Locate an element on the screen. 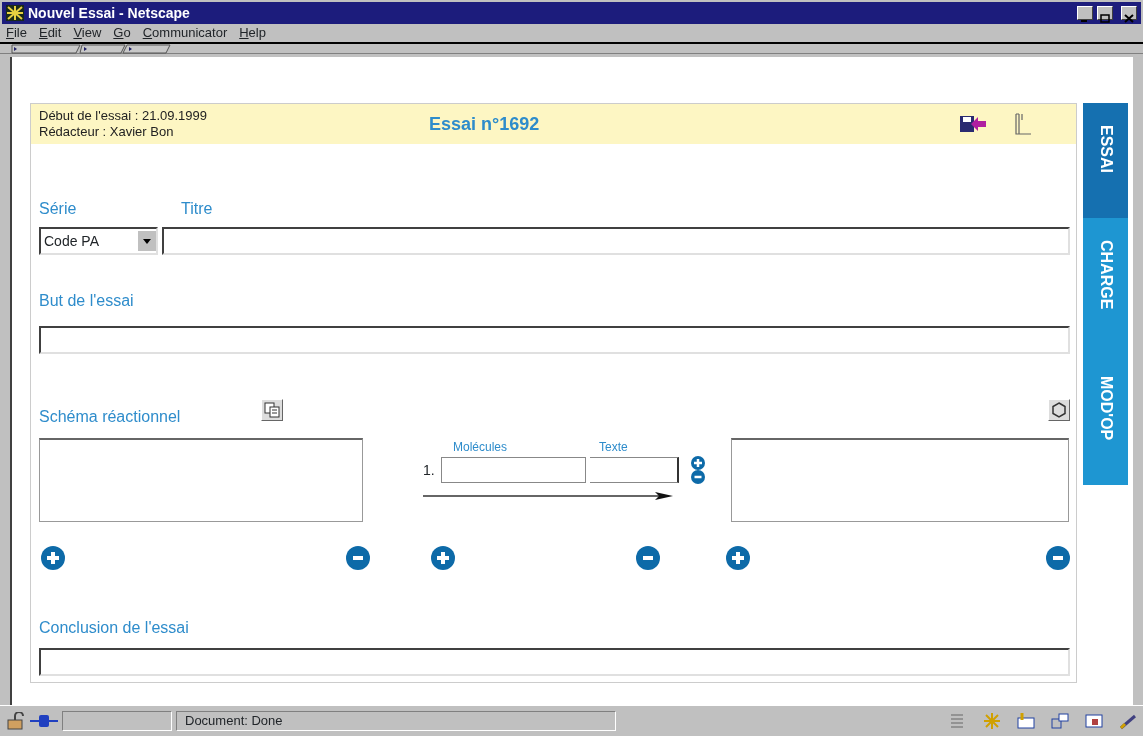 Image resolution: width=1143 pixels, height=736 pixels. author: Rédacteur : Xavier Bon is located at coordinates (107, 132).